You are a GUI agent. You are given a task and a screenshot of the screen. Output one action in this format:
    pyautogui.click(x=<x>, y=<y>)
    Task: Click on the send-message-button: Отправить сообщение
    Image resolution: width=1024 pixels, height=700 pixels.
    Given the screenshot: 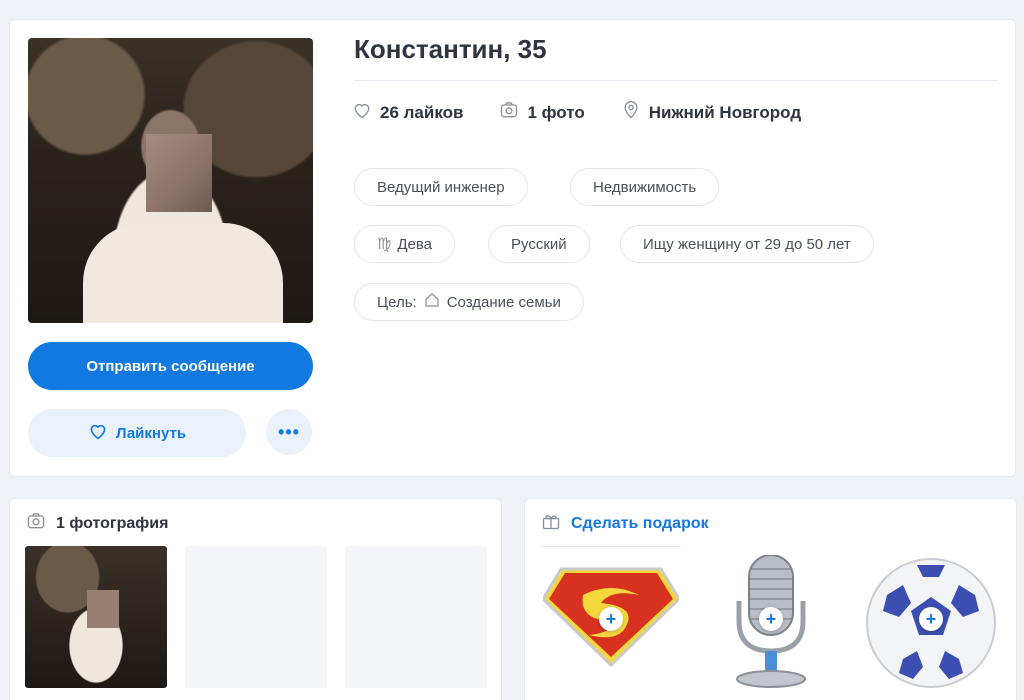 What is the action you would take?
    pyautogui.click(x=170, y=366)
    